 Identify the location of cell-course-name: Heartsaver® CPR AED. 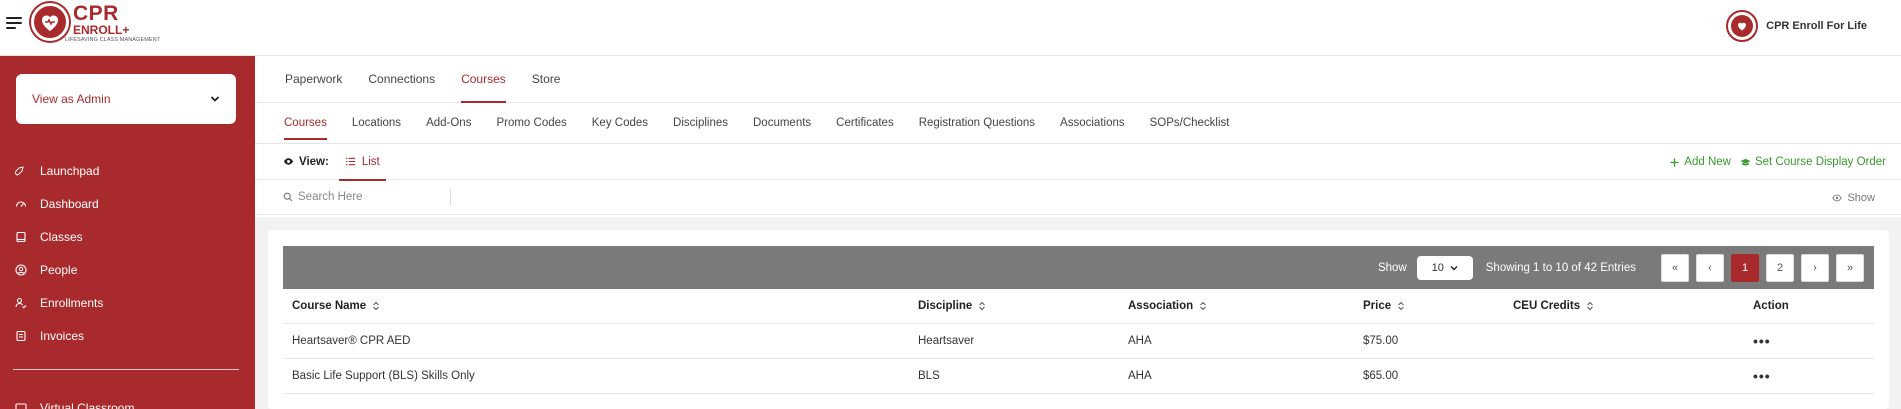
(596, 341).